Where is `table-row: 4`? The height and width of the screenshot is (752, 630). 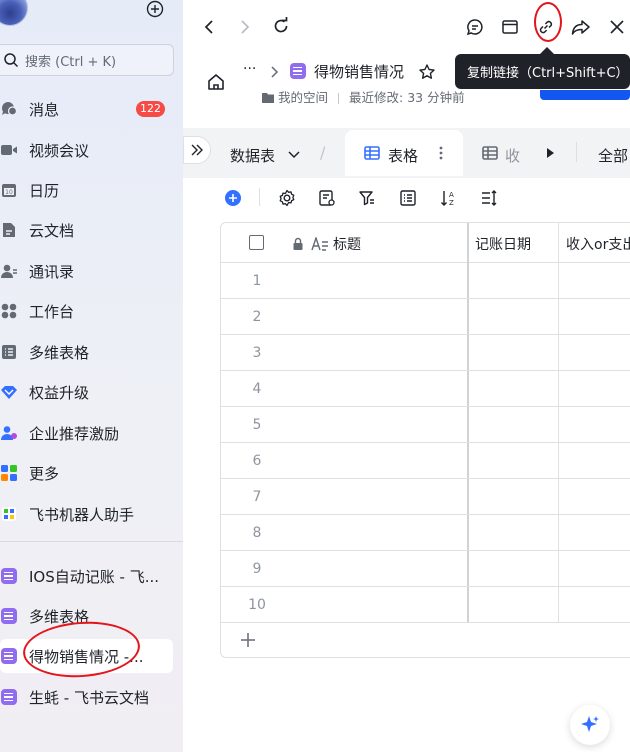
table-row: 4 is located at coordinates (425, 389).